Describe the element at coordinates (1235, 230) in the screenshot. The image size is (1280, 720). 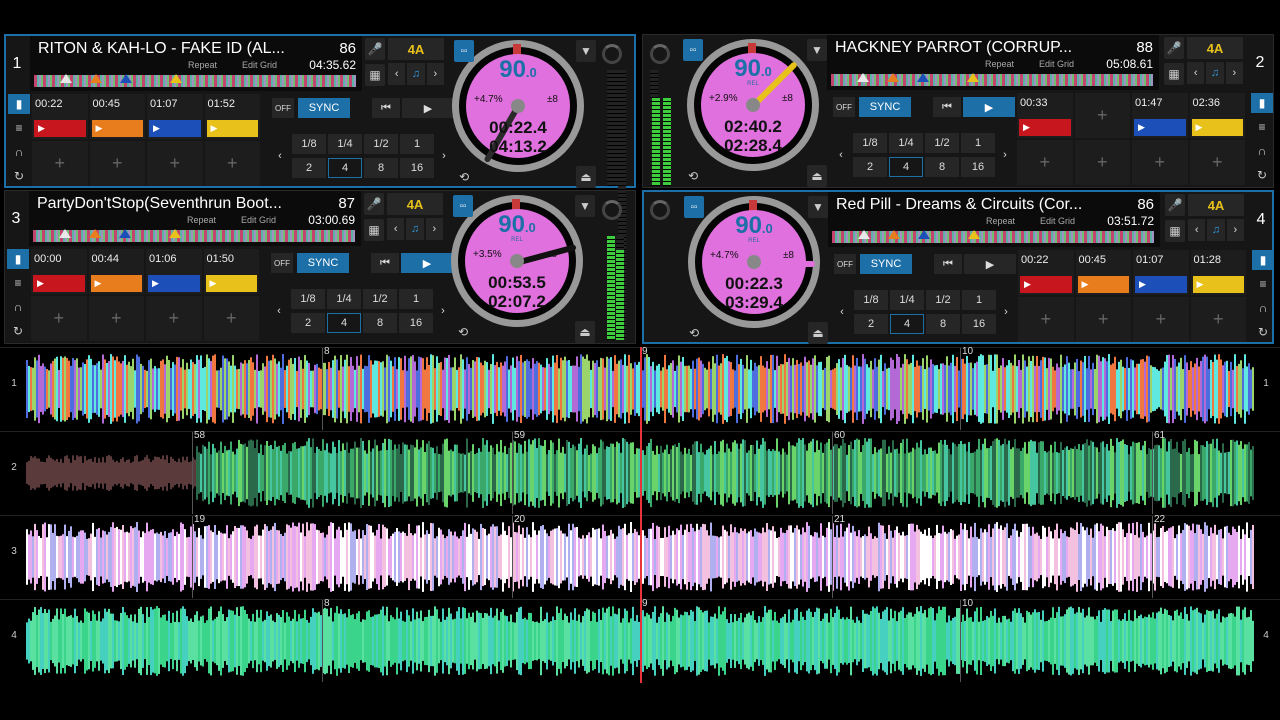
I see `key-up-icon: ›` at that location.